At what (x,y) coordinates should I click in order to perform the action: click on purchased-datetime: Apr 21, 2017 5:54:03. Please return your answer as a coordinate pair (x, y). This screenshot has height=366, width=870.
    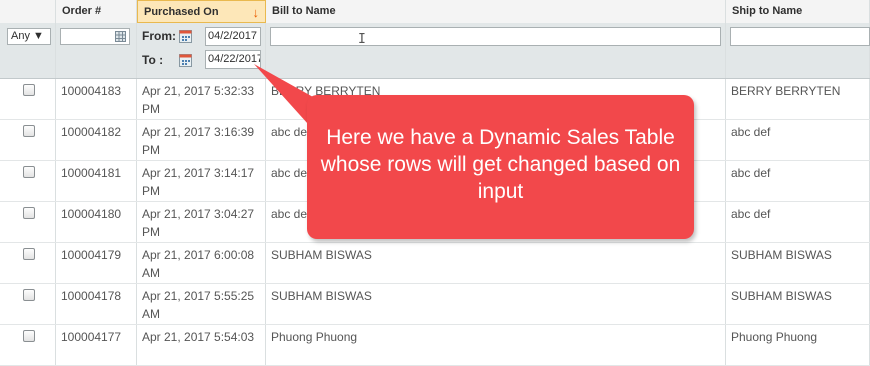
    Looking at the image, I should click on (198, 337).